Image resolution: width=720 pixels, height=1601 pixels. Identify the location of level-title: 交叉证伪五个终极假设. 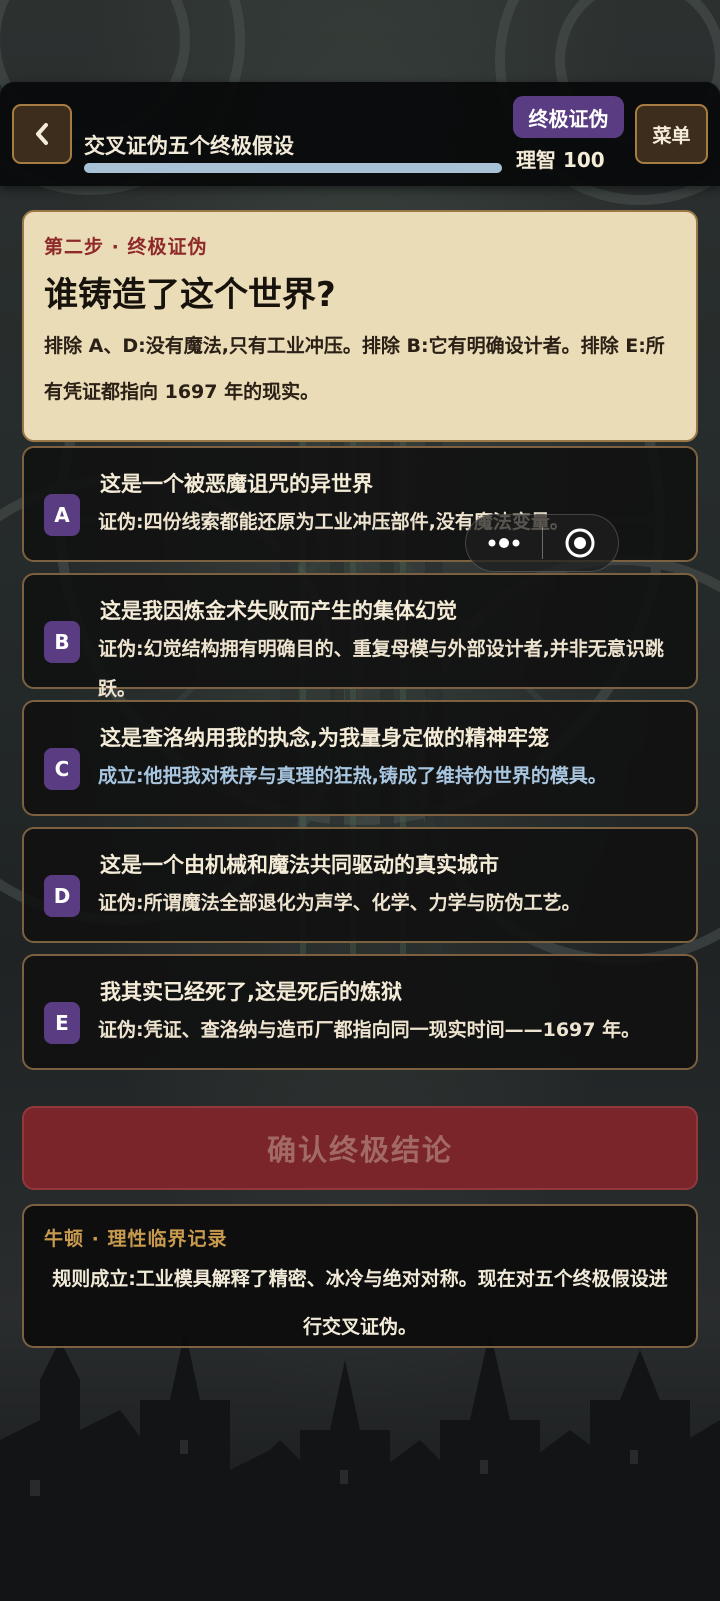
(189, 146).